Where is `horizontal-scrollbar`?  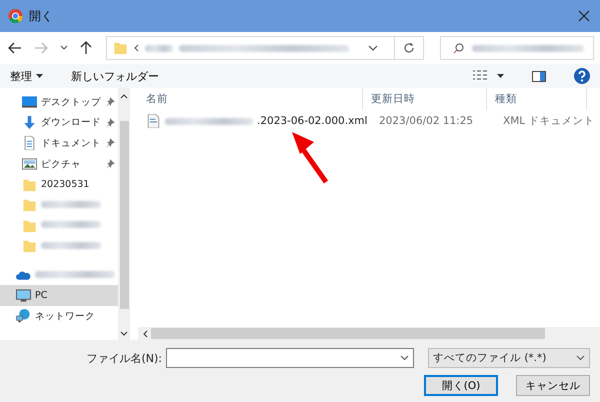
horizontal-scrollbar is located at coordinates (369, 333).